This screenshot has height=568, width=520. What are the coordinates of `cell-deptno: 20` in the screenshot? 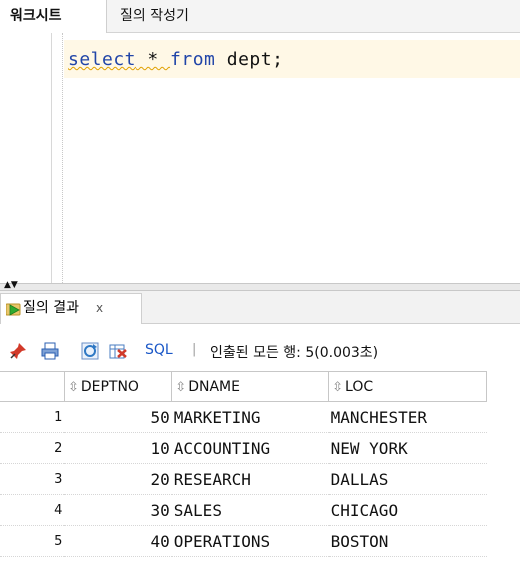 It's located at (118, 479).